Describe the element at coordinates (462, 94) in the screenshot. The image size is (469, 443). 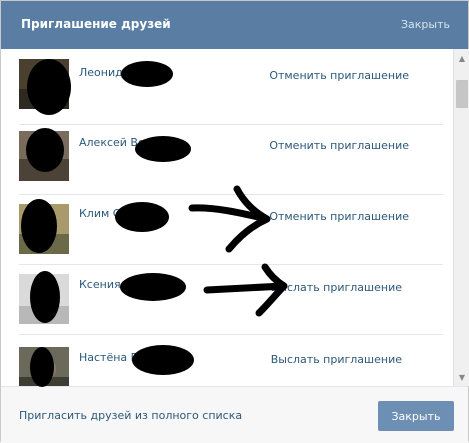
I see `scroll-thumb` at that location.